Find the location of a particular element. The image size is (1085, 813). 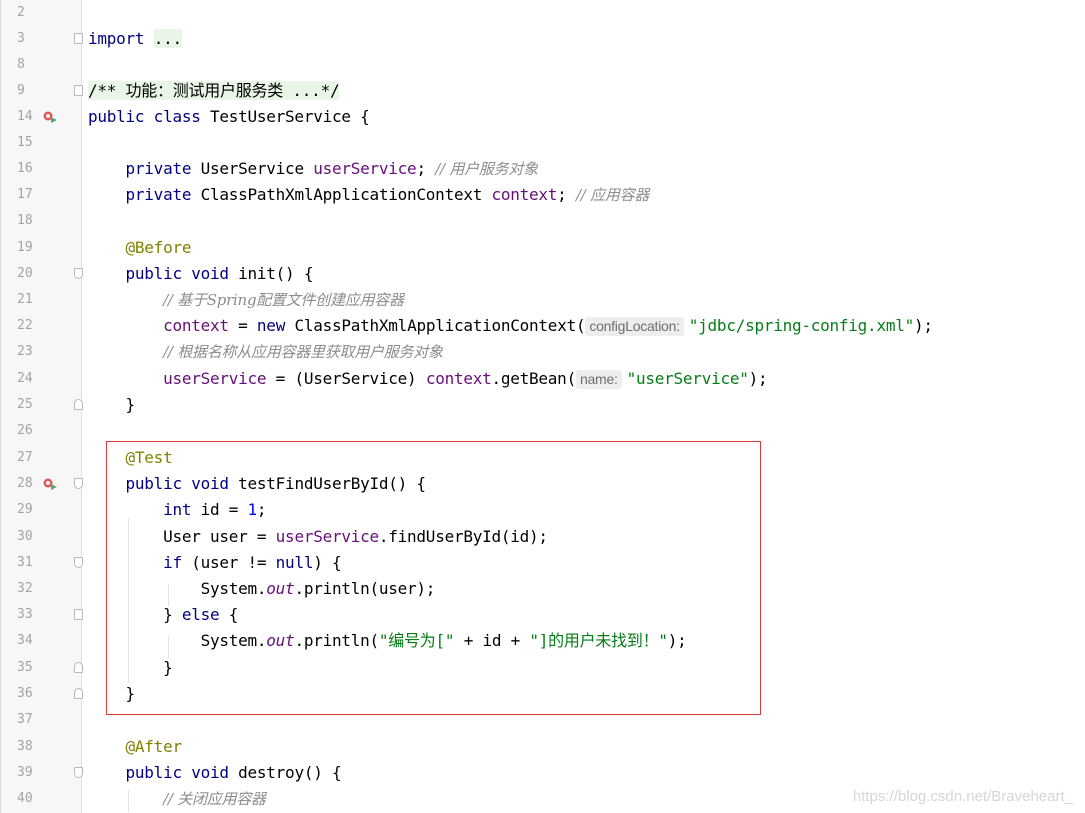

line-number: 19 is located at coordinates (25, 247).